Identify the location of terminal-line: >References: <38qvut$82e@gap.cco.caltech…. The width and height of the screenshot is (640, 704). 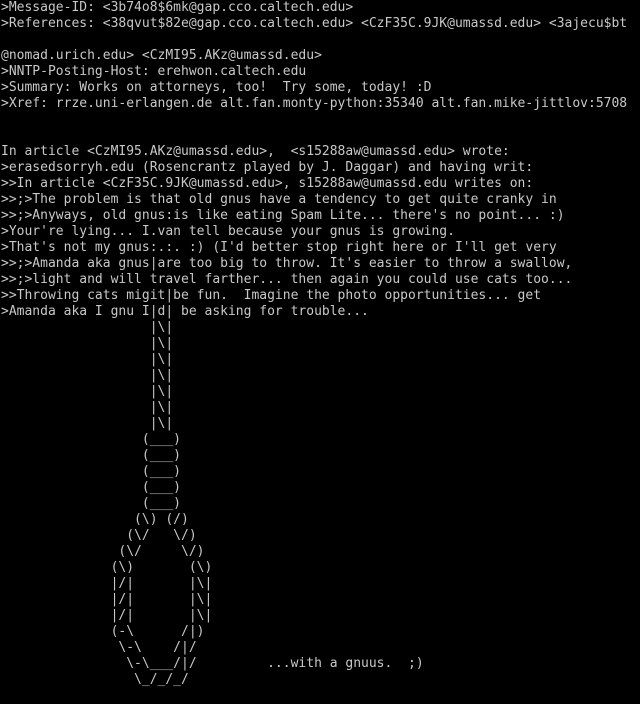
(314, 23).